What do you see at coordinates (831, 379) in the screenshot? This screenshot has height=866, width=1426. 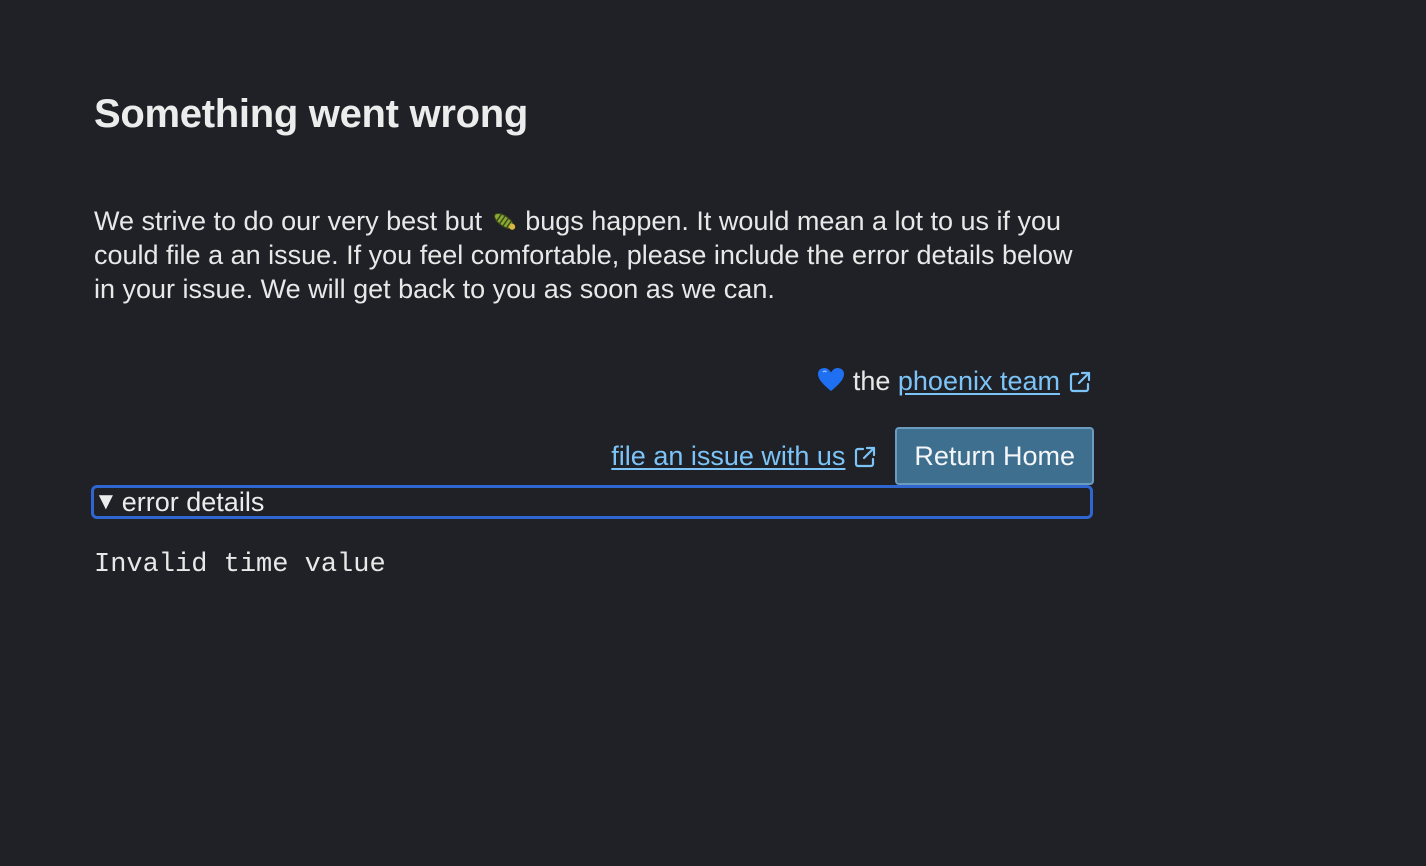 I see `blue-heart-icon` at bounding box center [831, 379].